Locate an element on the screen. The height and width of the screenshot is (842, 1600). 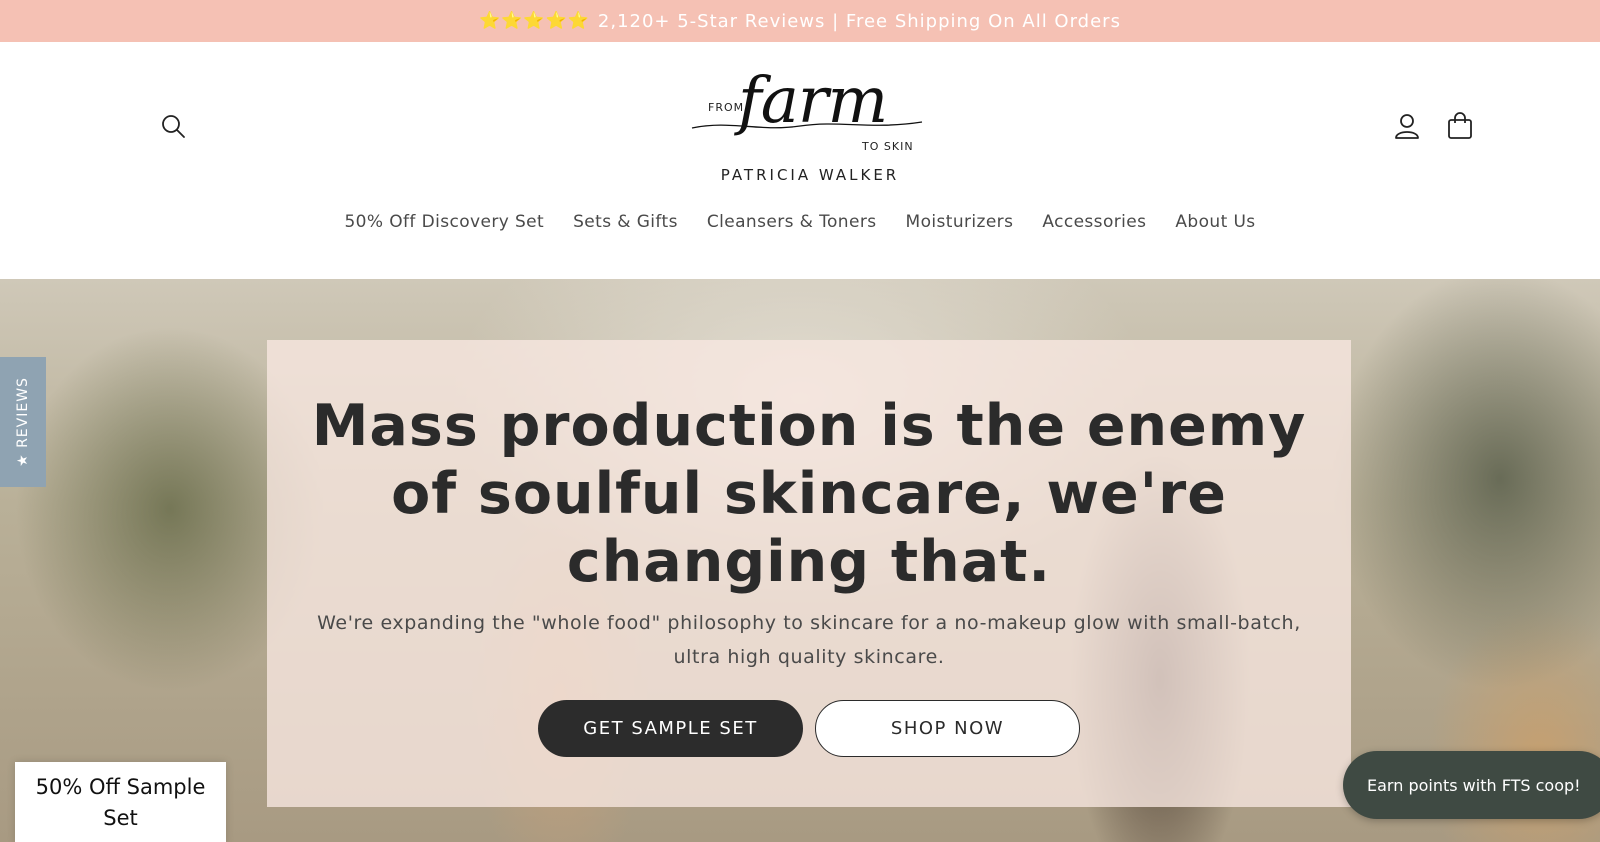
nav-item-accessories: Accessories is located at coordinates (1094, 222).